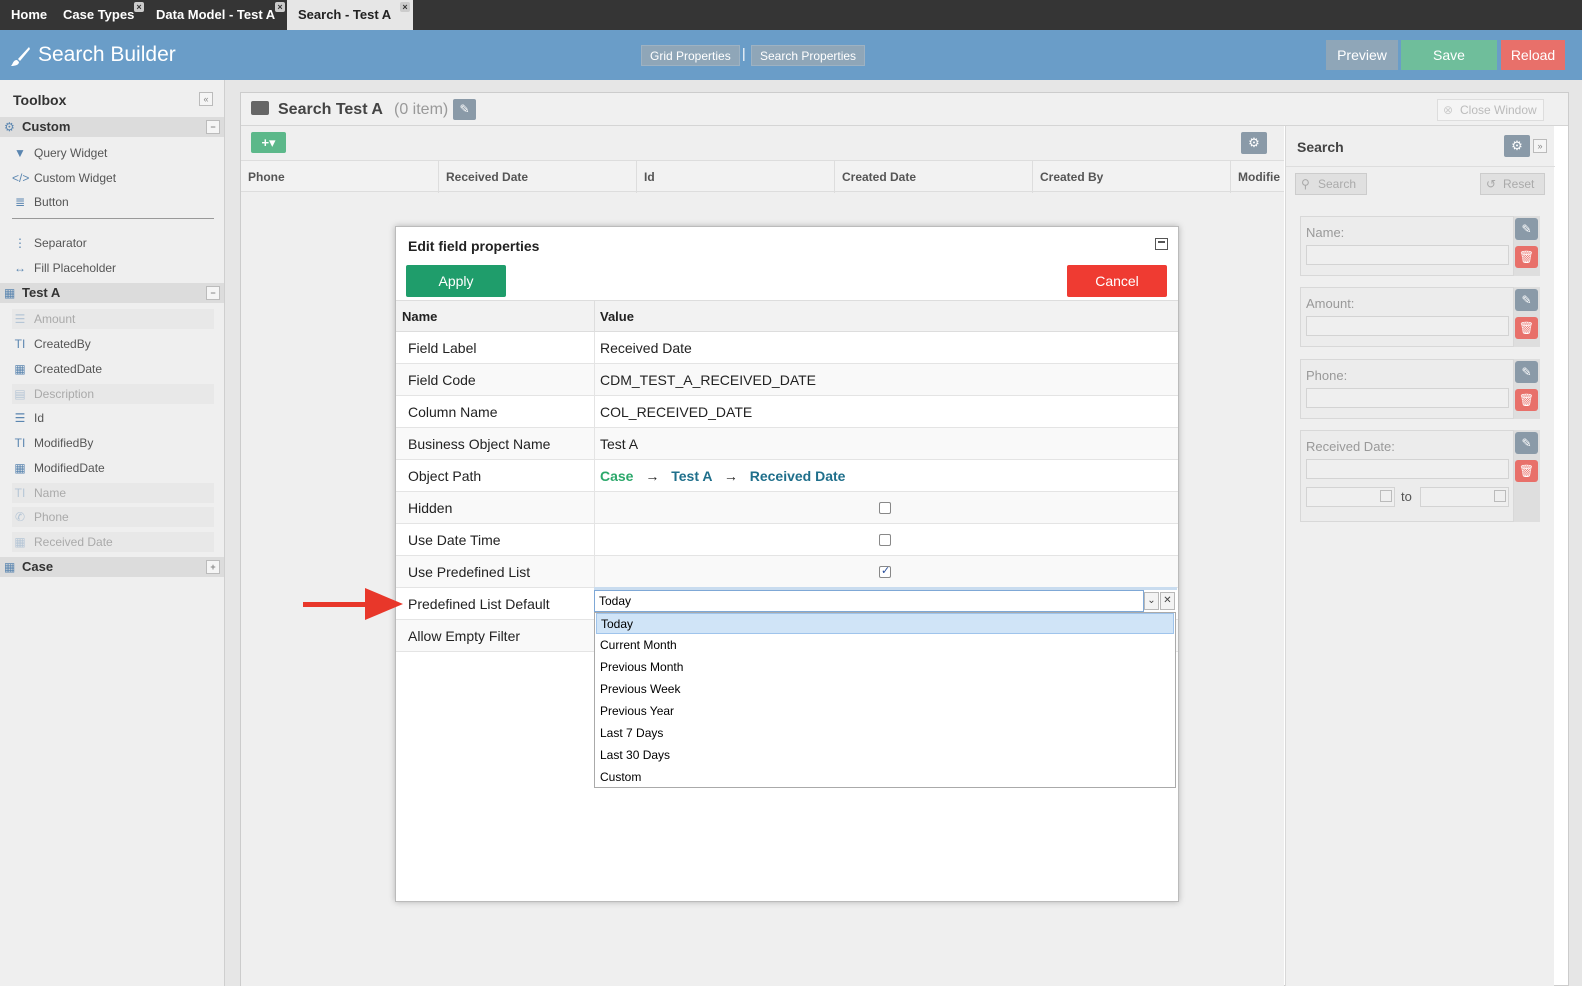 The image size is (1582, 986). What do you see at coordinates (113, 319) in the screenshot?
I see `toolbox-item-amount: ☰ Amount` at bounding box center [113, 319].